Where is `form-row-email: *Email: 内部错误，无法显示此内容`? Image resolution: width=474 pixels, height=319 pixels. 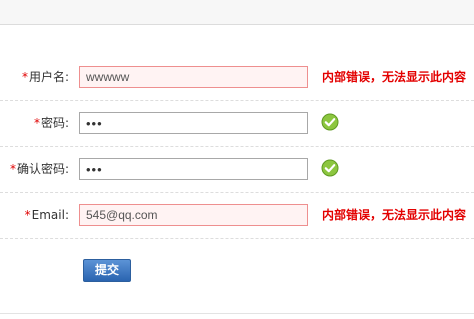 form-row-email: *Email: 内部错误，无法显示此内容 is located at coordinates (237, 215).